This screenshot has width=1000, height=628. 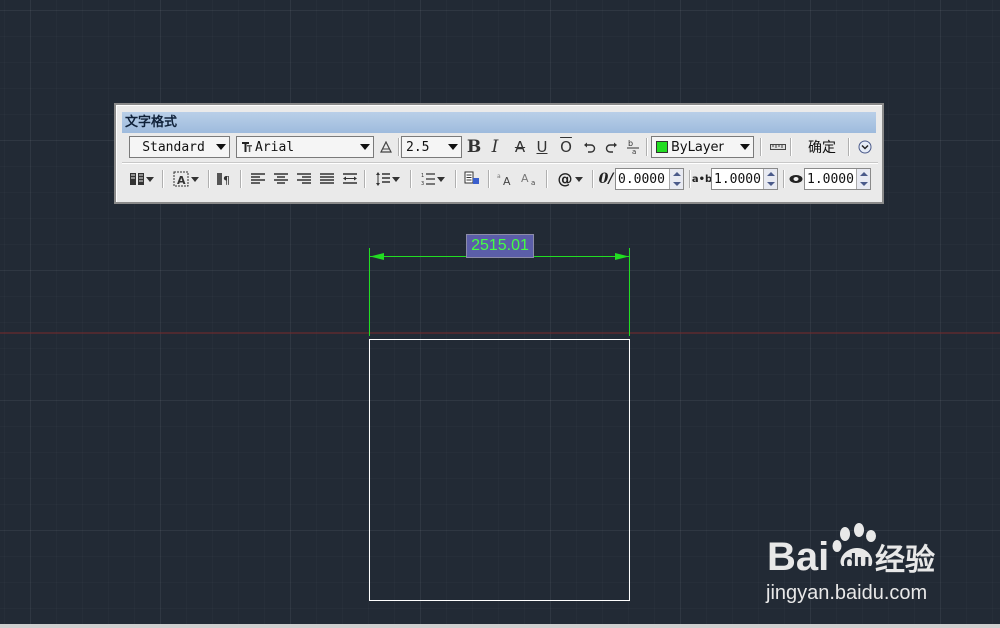 What do you see at coordinates (500, 246) in the screenshot?
I see `dimension-text-editor: 2515.01` at bounding box center [500, 246].